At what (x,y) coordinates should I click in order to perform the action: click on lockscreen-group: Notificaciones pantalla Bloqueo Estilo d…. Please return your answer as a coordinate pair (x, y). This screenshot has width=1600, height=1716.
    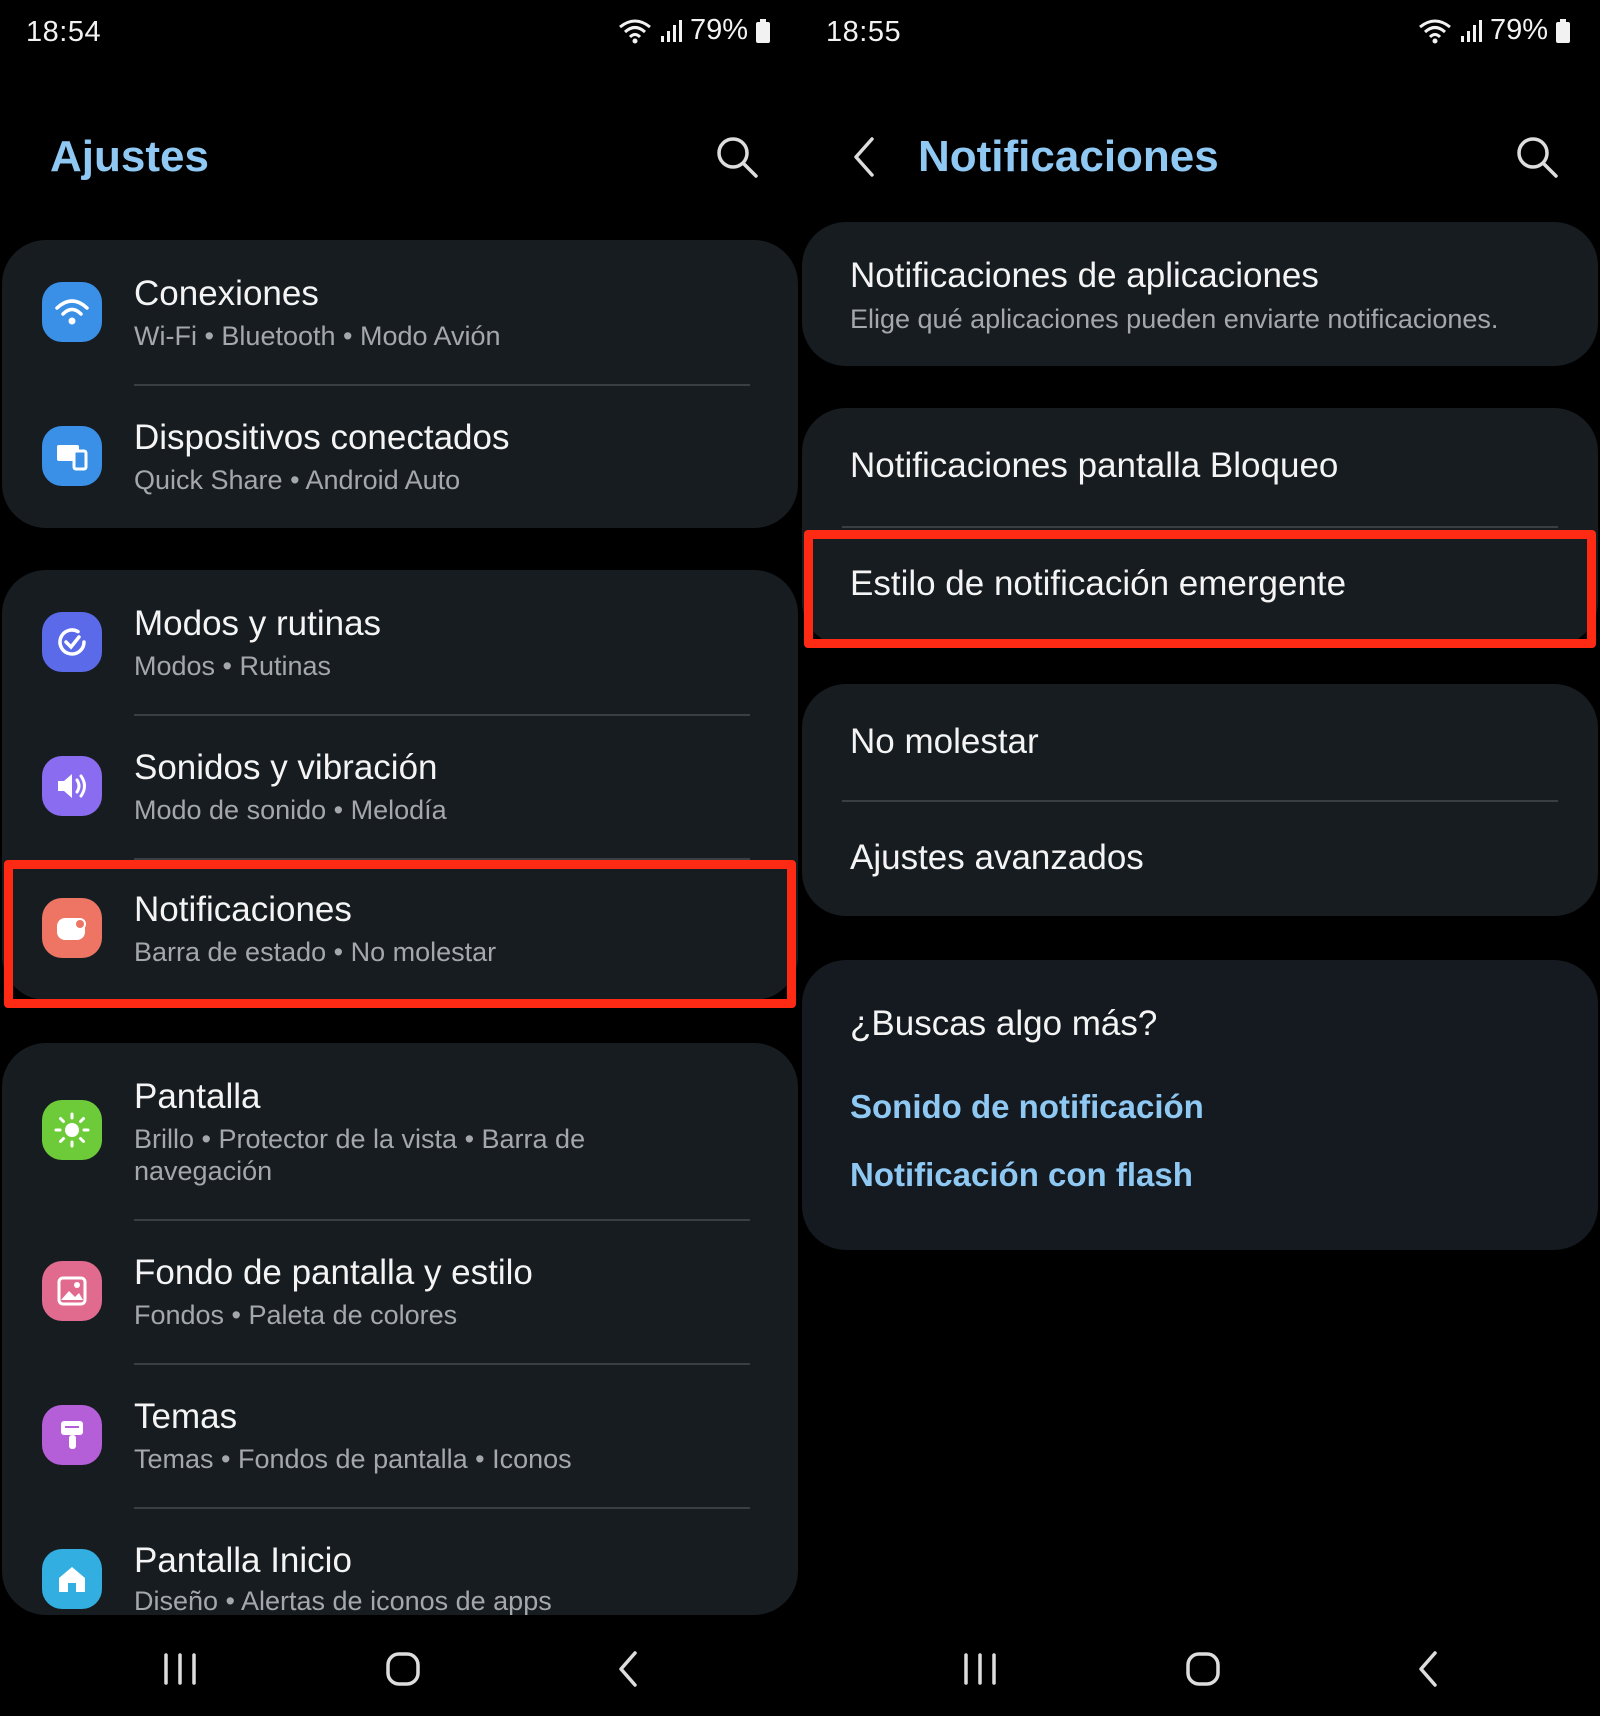
    Looking at the image, I should click on (1200, 527).